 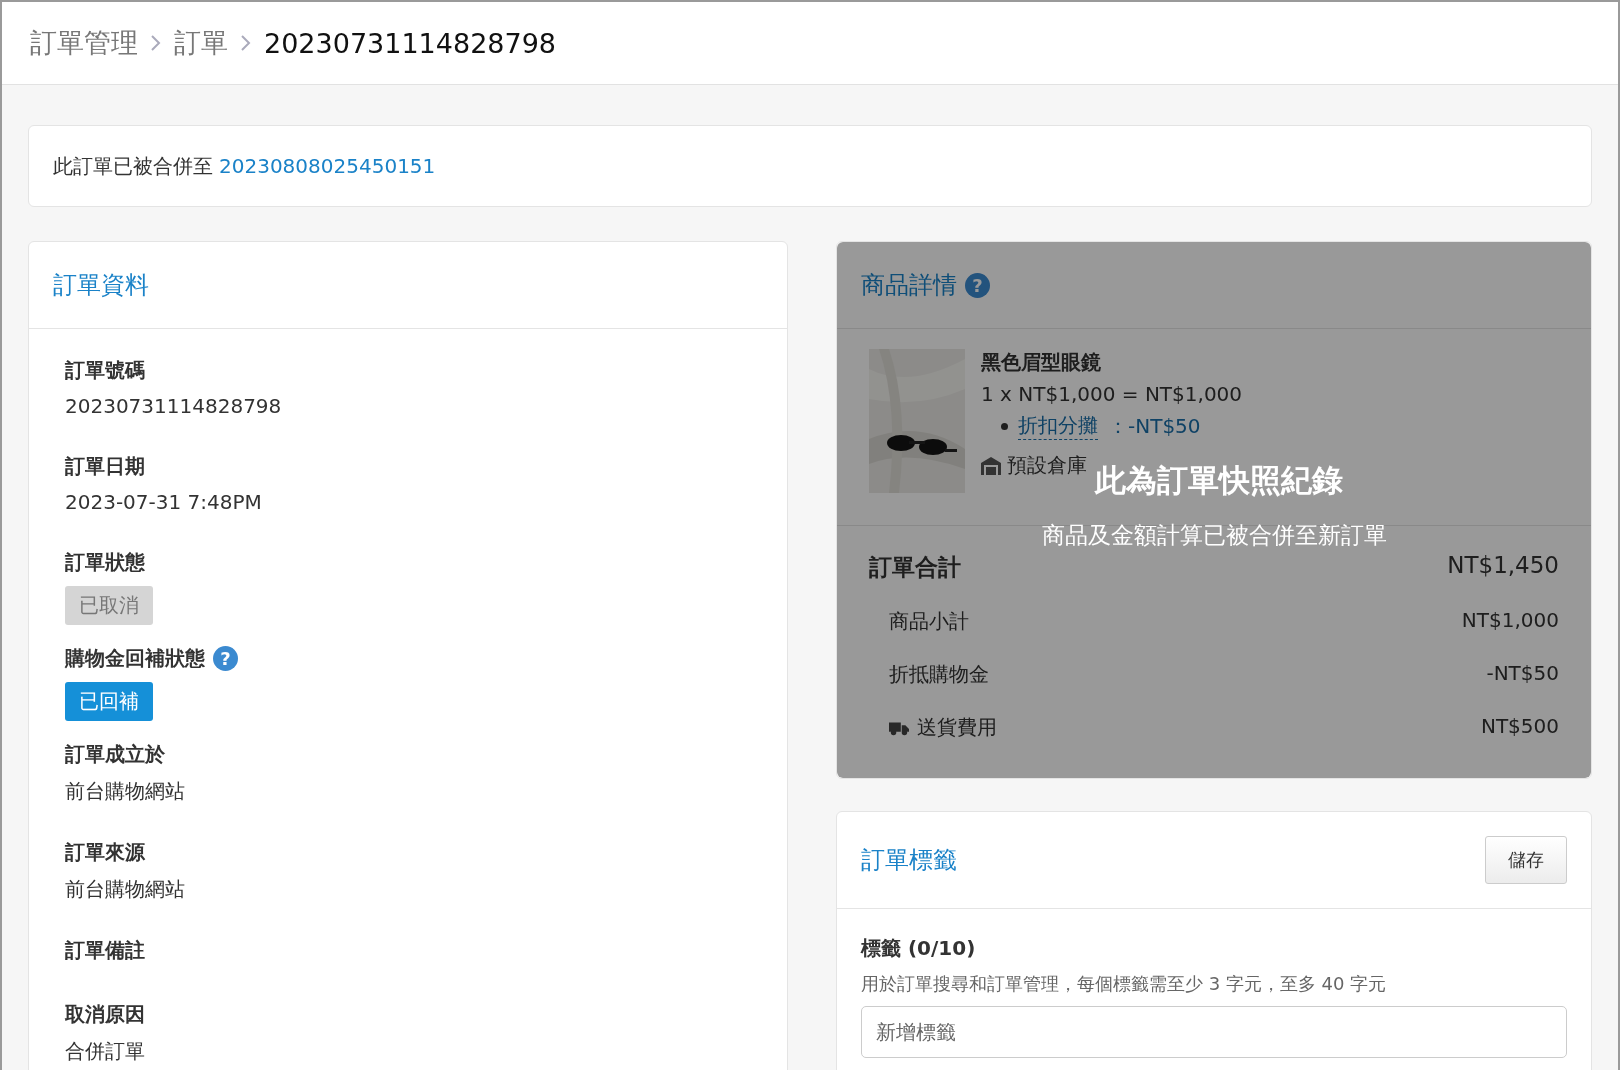 What do you see at coordinates (909, 860) in the screenshot?
I see `card-title: 訂單標籤` at bounding box center [909, 860].